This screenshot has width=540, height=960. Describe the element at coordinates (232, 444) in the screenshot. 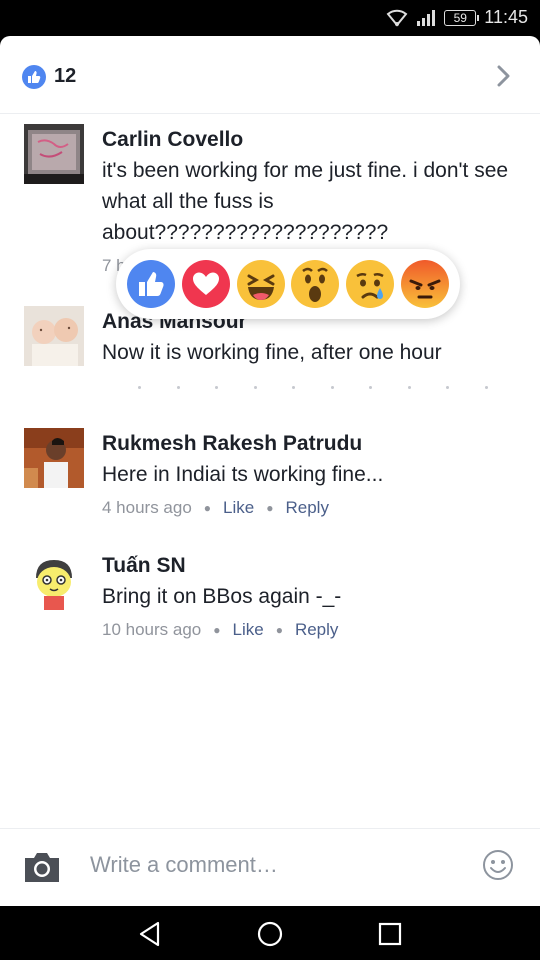

I see `commenter-name: Rukmesh Rakesh Patrudu` at that location.